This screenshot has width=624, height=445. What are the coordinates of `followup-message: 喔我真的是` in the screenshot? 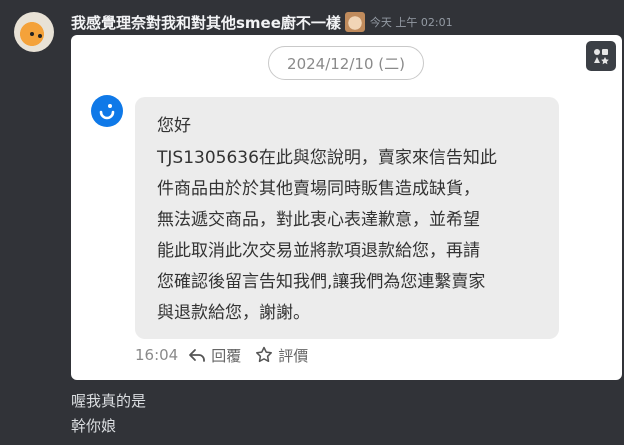 It's located at (109, 401).